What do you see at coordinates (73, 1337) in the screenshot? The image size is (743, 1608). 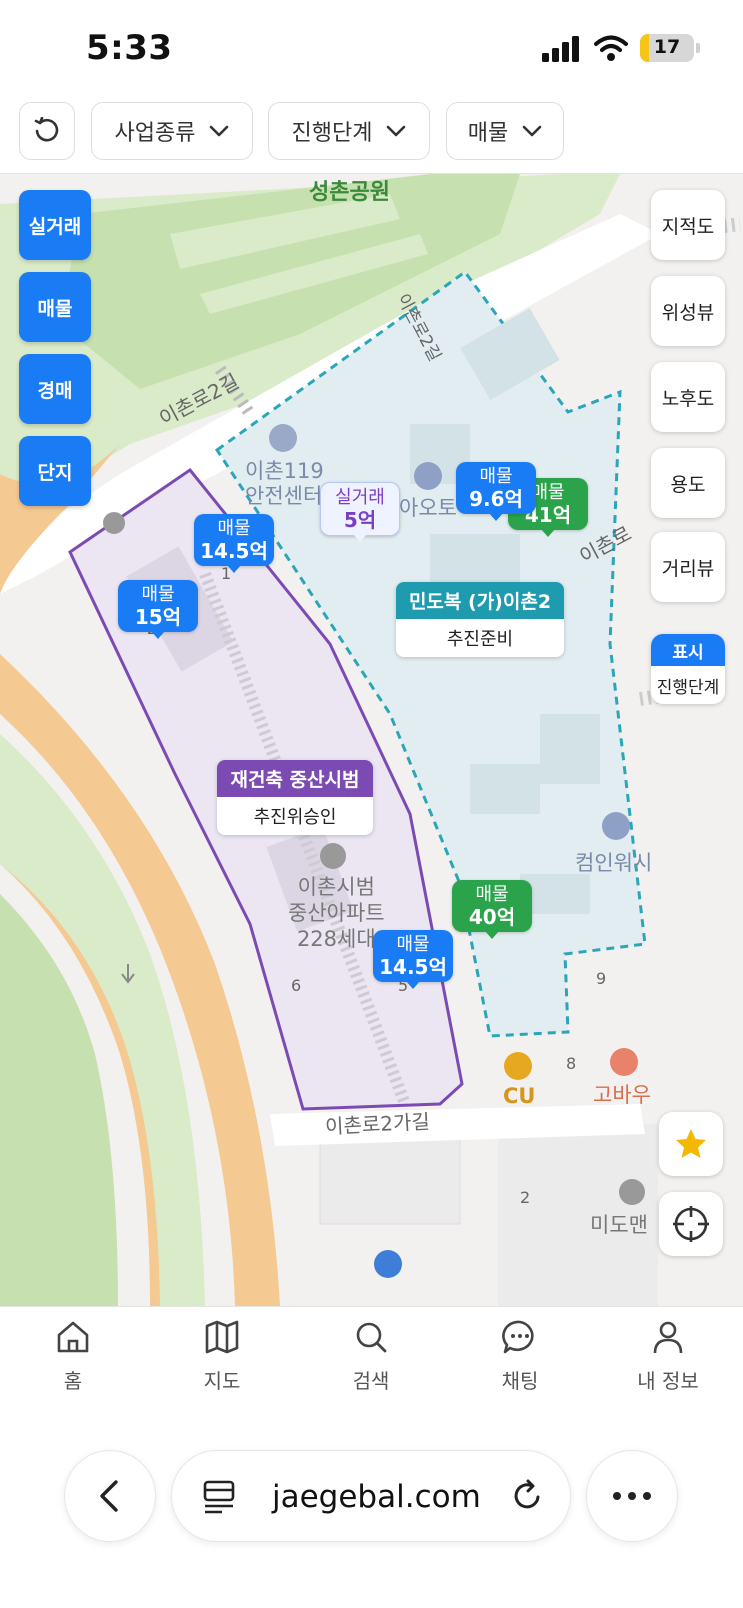 I see `home-icon` at bounding box center [73, 1337].